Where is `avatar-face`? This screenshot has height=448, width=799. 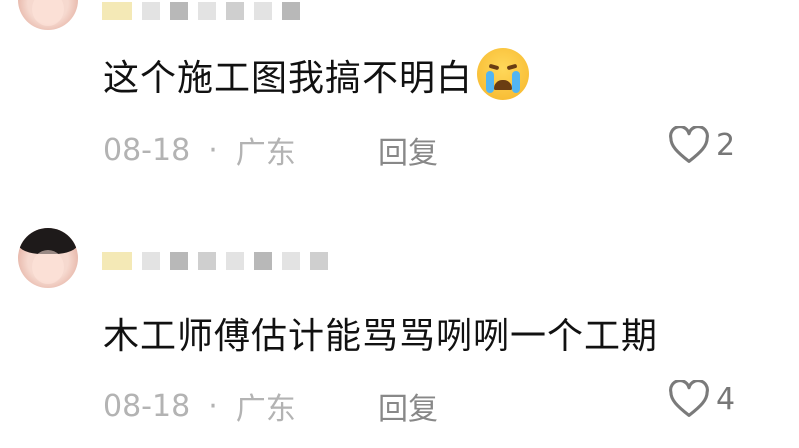
avatar-face is located at coordinates (48, 267).